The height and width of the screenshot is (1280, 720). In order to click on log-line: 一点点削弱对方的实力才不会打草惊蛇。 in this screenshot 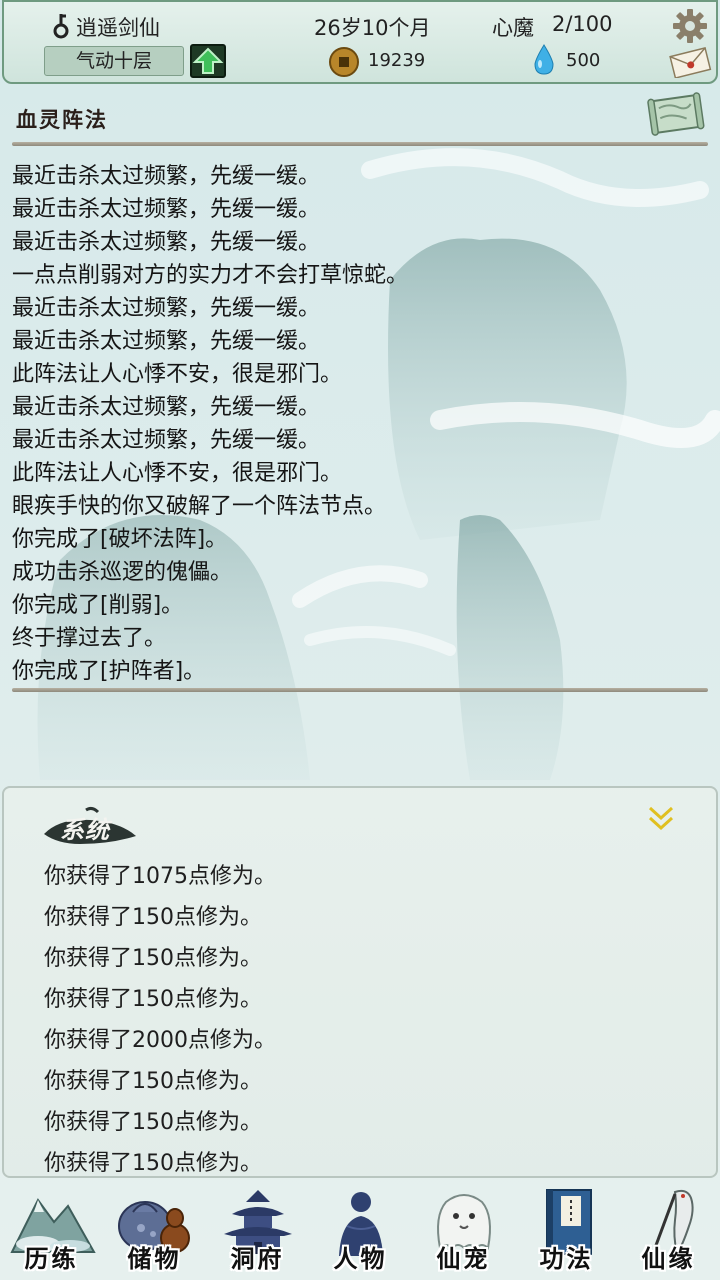, I will do `click(210, 275)`.